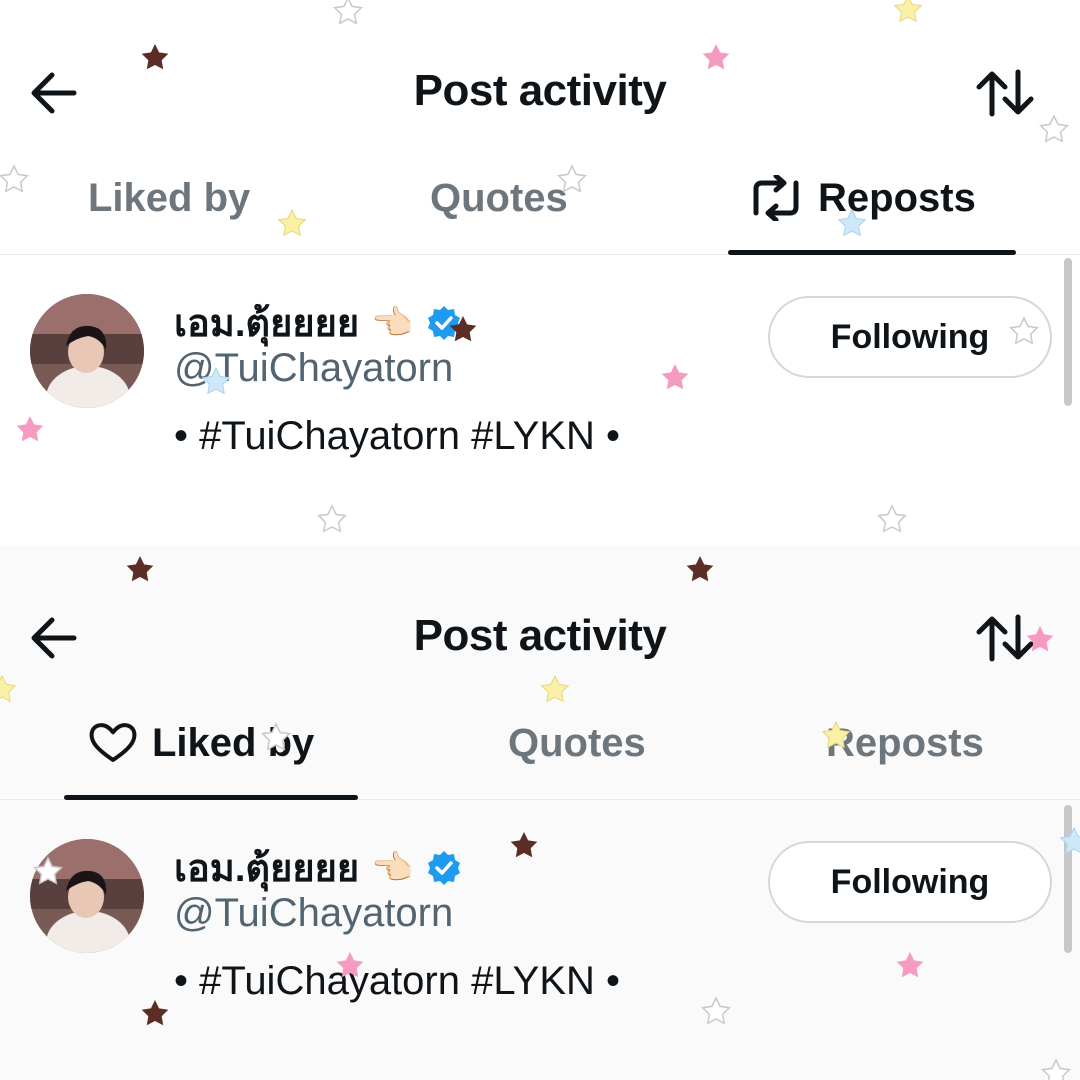 The height and width of the screenshot is (1080, 1080). Describe the element at coordinates (776, 198) in the screenshot. I see `repost-icon` at that location.